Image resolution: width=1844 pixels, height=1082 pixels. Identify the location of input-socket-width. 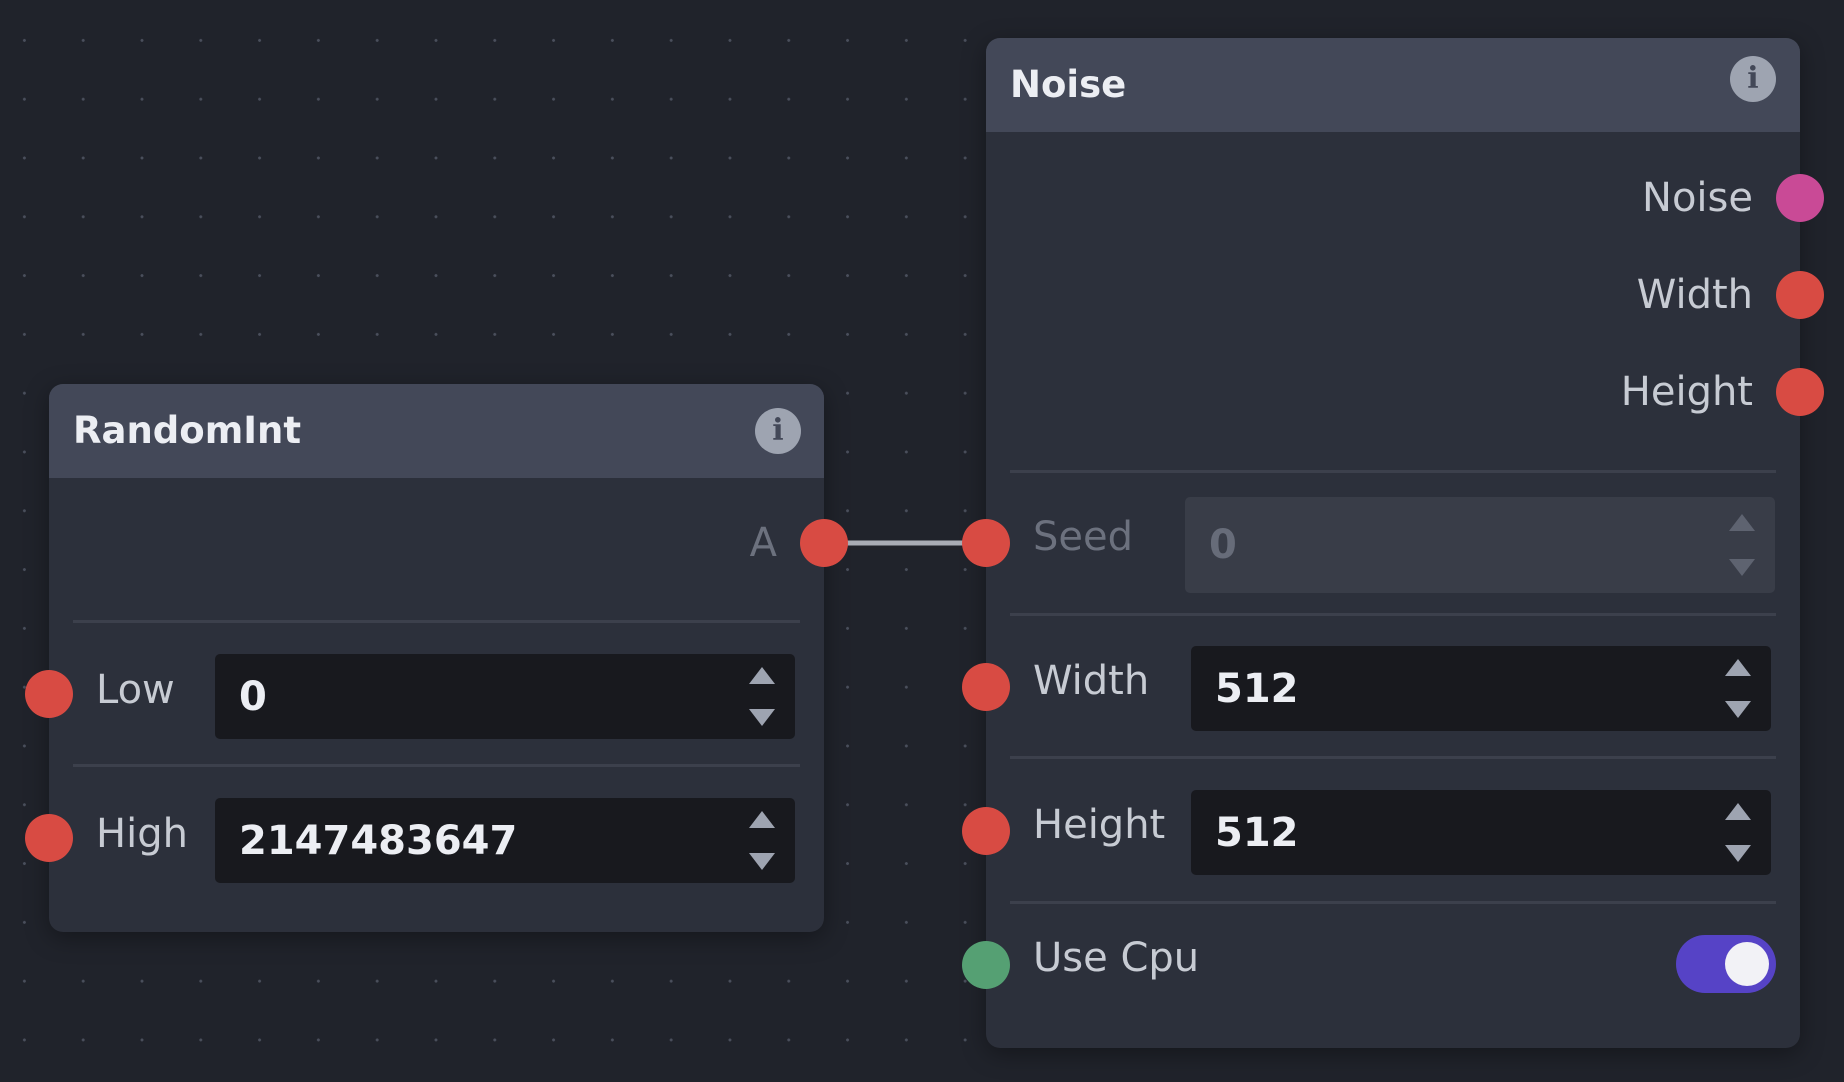
(986, 687).